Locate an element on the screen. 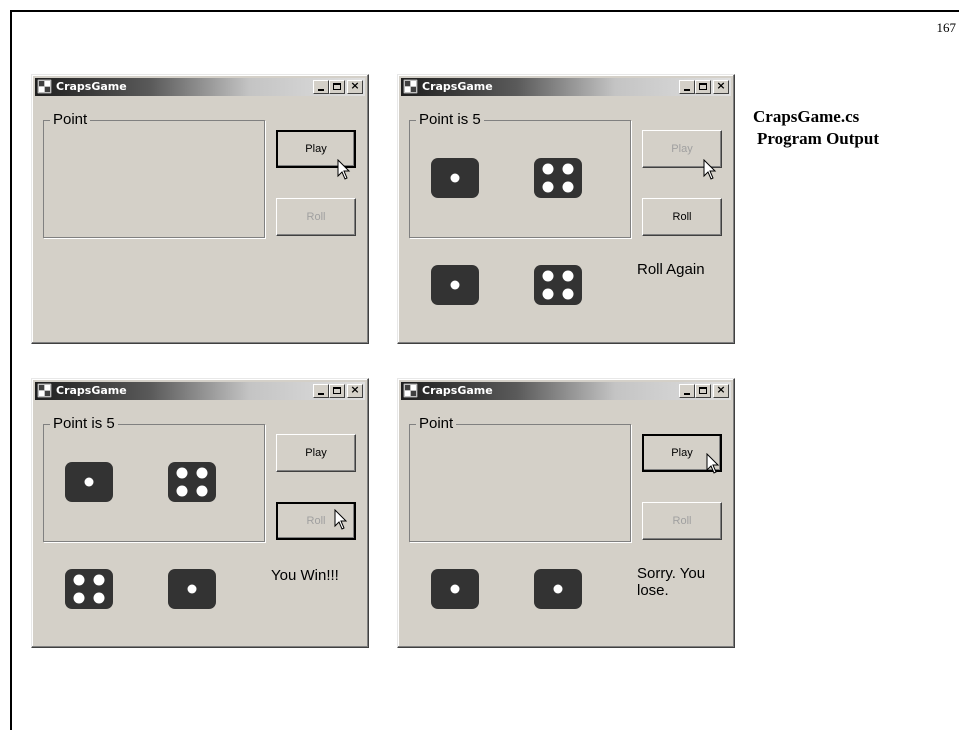 This screenshot has height=730, width=959. page-number: 167 is located at coordinates (946, 27).